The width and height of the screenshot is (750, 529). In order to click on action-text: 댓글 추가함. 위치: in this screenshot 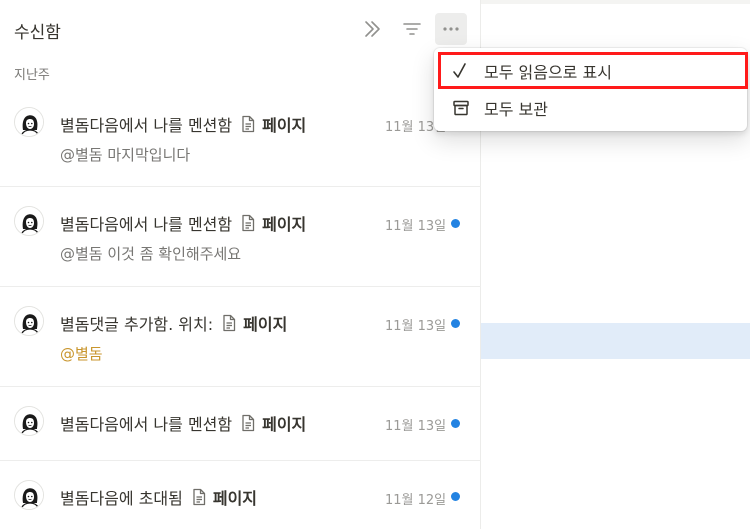, I will do `click(151, 324)`.